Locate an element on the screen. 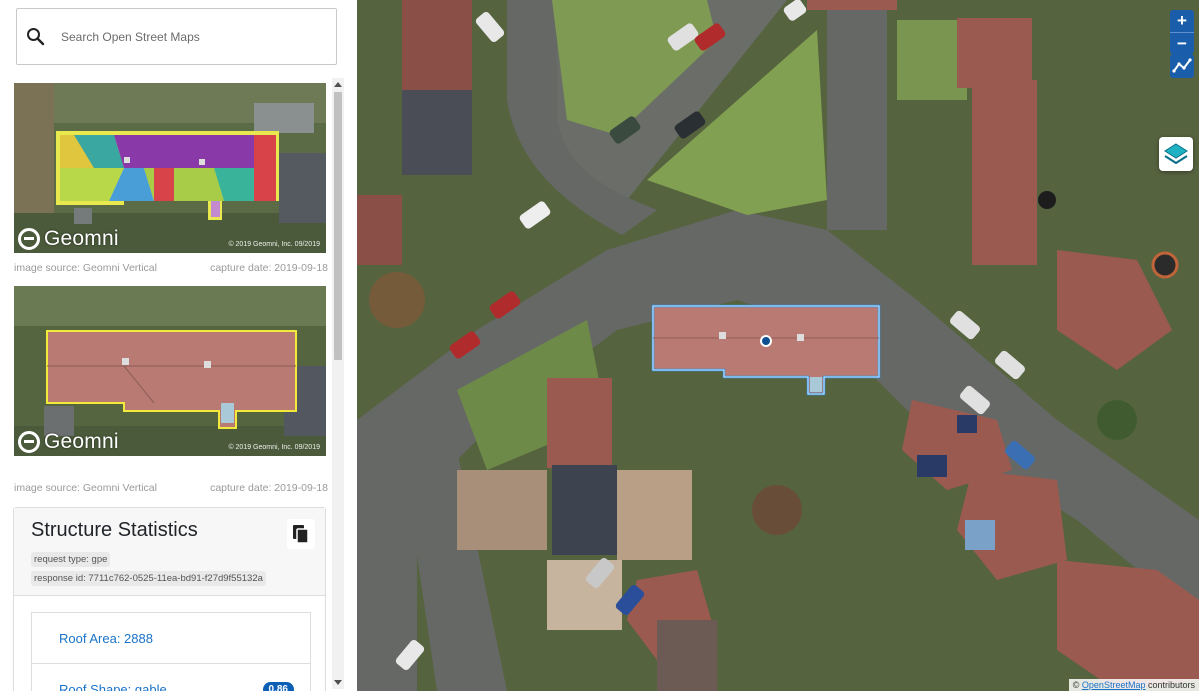 Image resolution: width=1199 pixels, height=691 pixels. zoom-out-button: − is located at coordinates (1182, 43).